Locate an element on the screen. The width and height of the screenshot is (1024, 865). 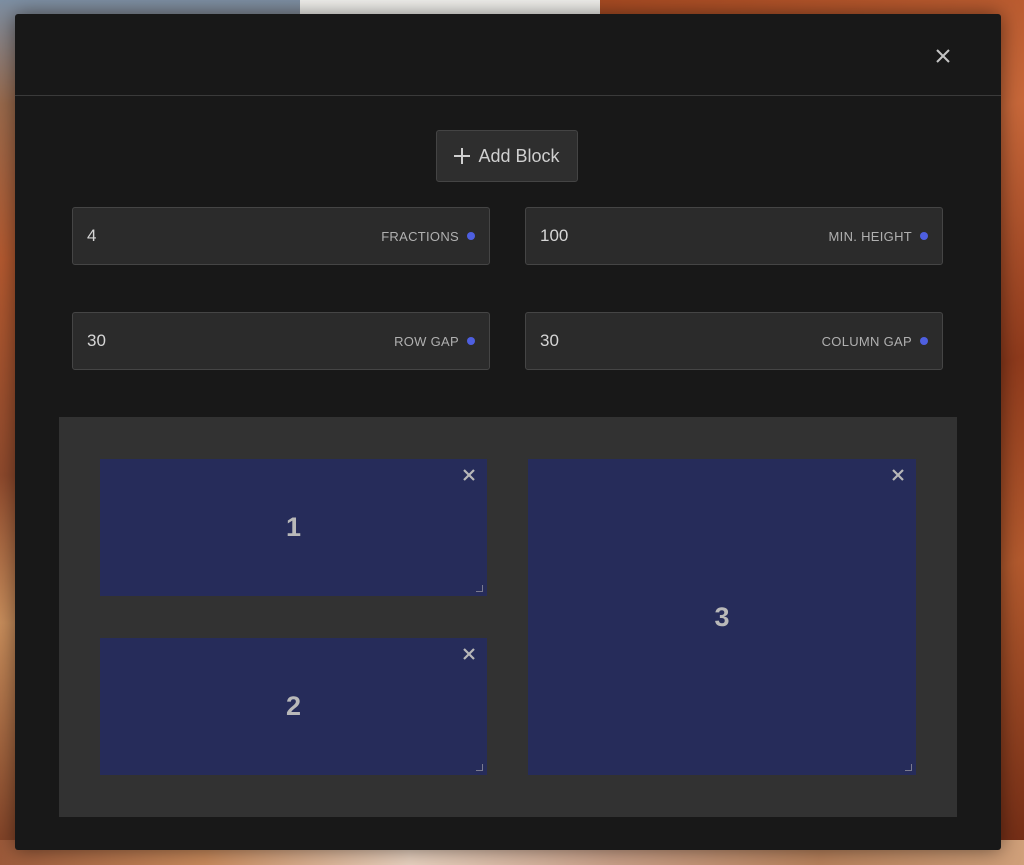
row-gap-label: ROW GAP is located at coordinates (426, 341).